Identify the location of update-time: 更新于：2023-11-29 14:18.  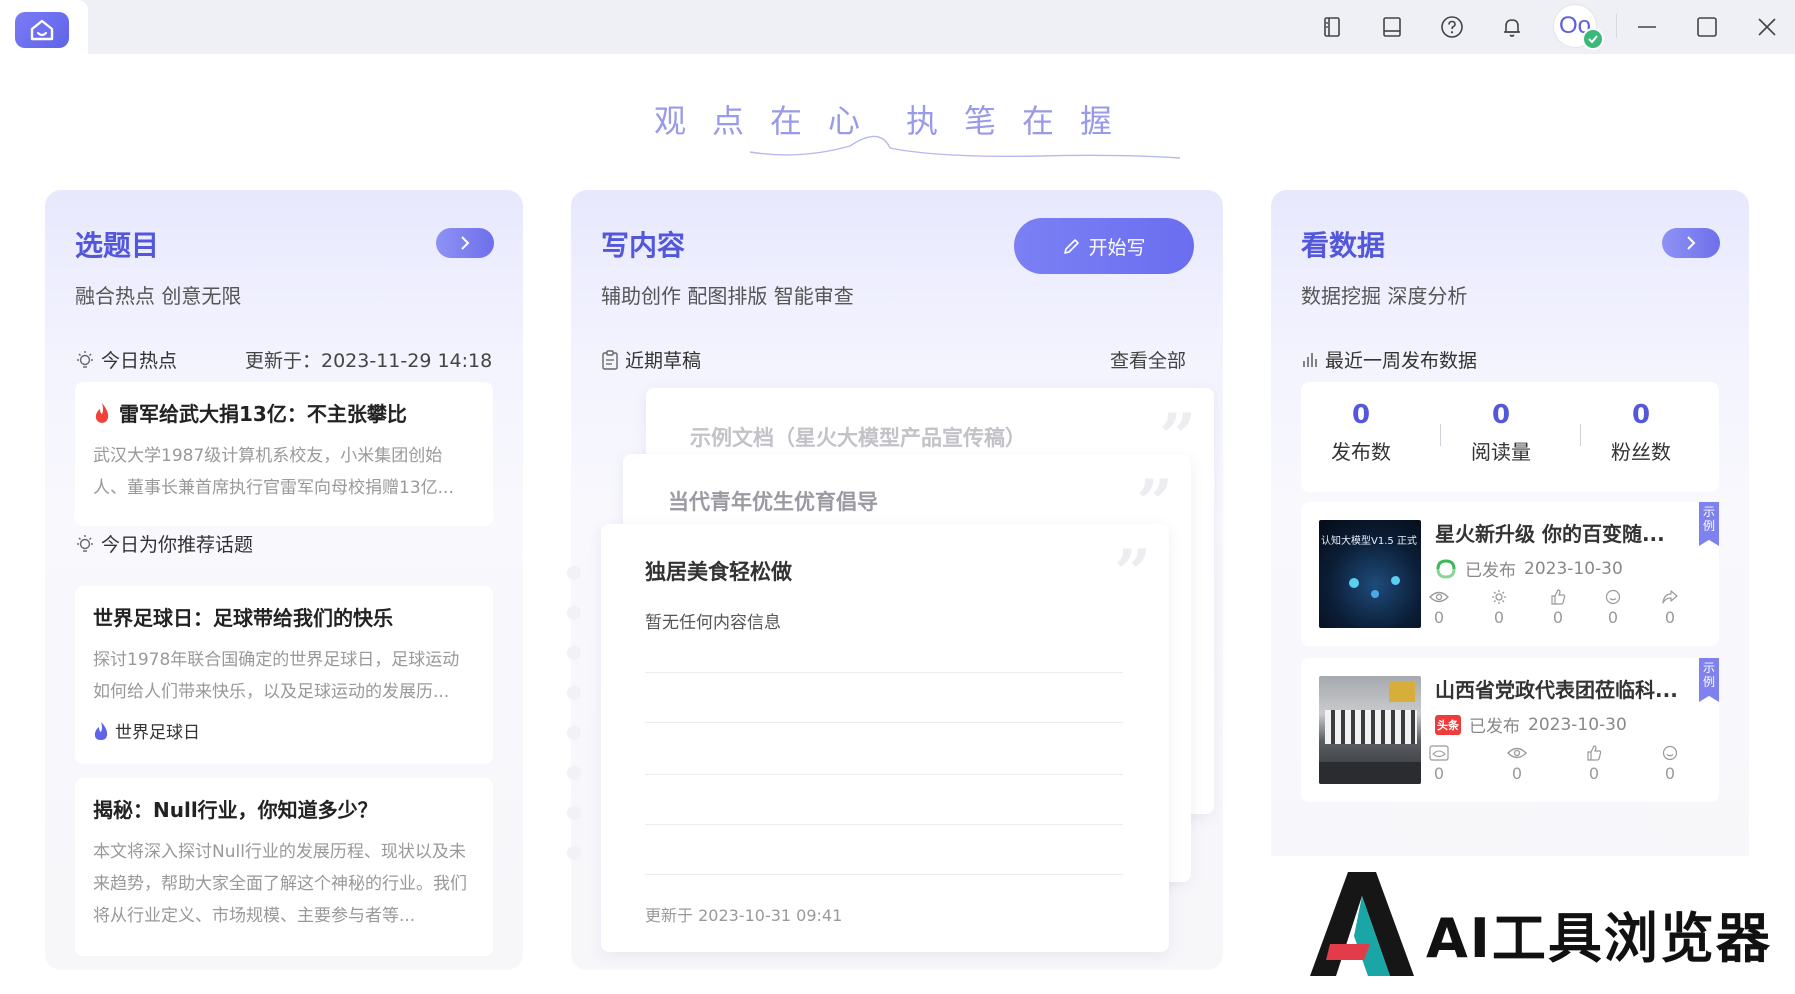
(369, 361).